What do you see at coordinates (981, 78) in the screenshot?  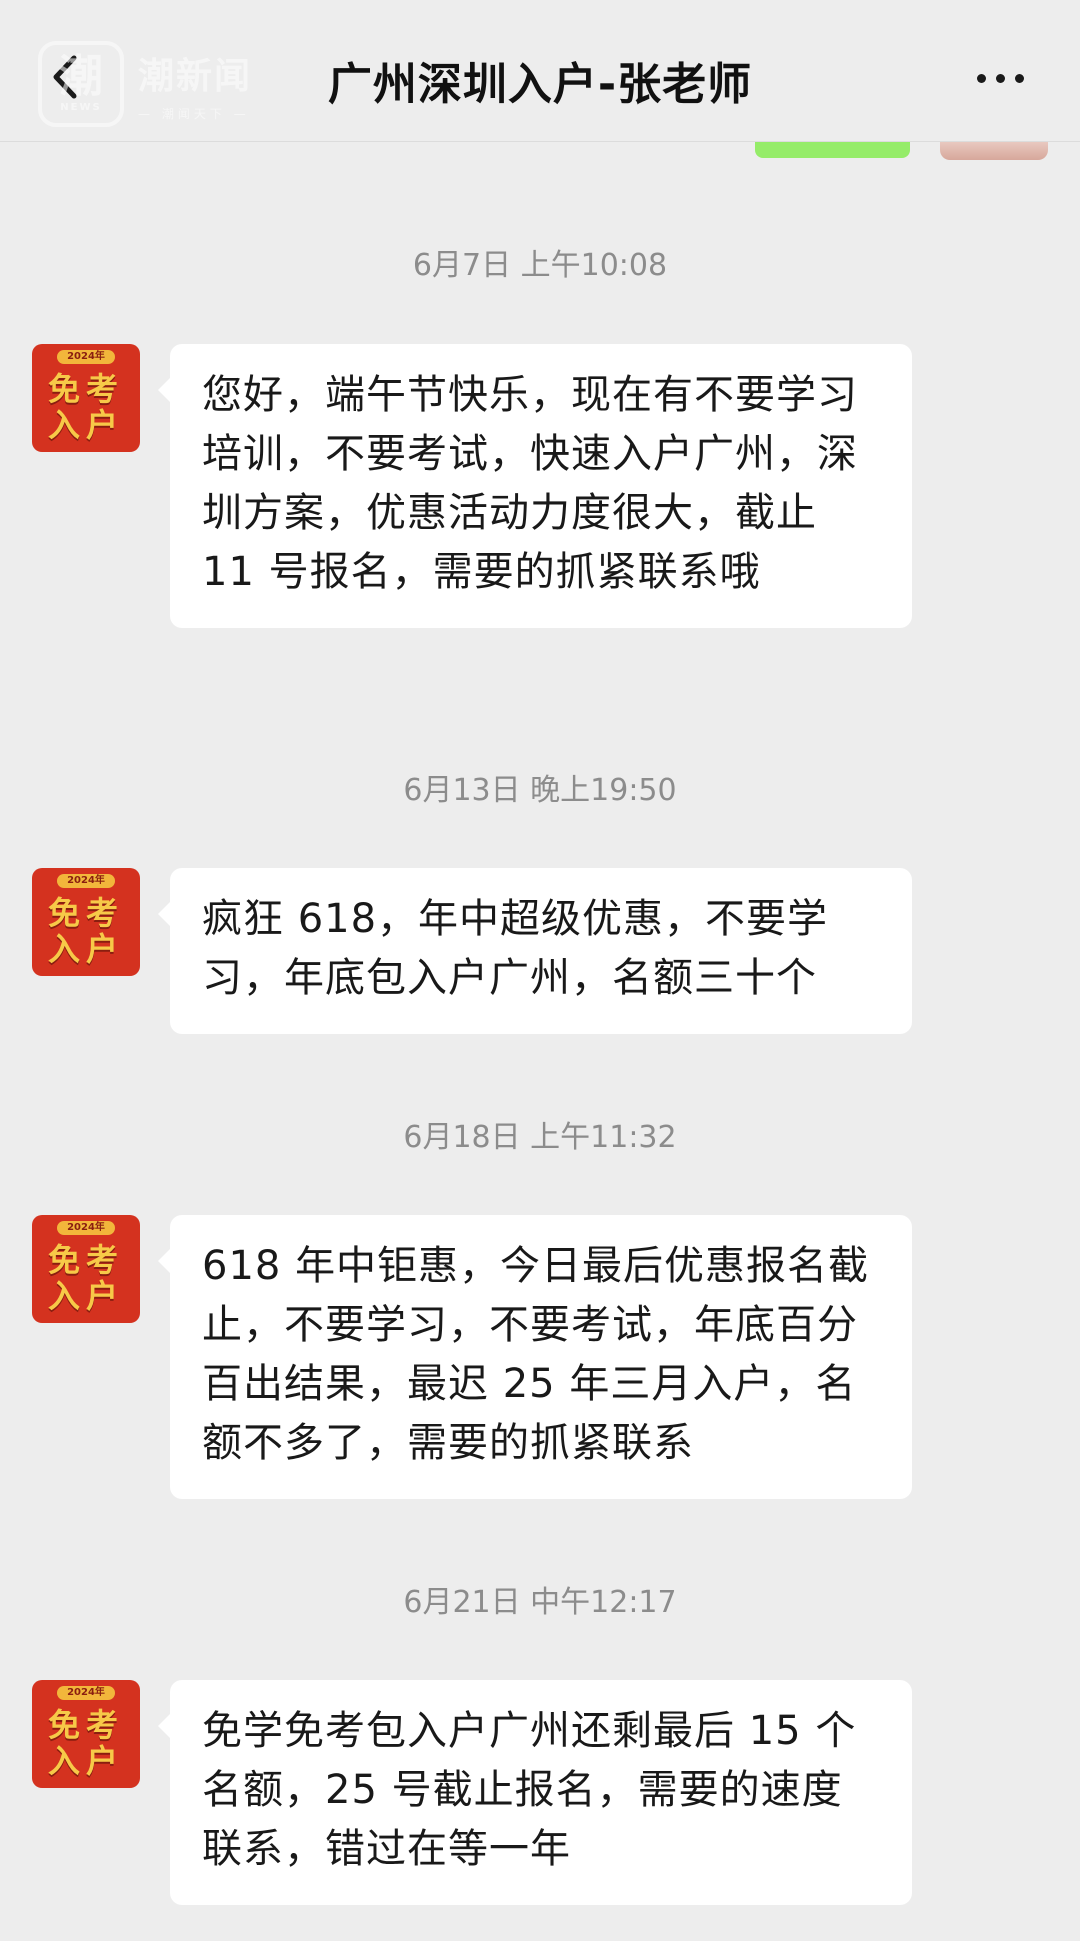 I see `more-dots-icon` at bounding box center [981, 78].